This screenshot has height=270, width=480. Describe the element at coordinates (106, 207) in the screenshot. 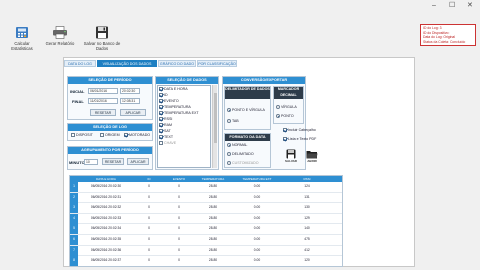

I see `table-cell: 06/05/2016 20:02:32` at that location.